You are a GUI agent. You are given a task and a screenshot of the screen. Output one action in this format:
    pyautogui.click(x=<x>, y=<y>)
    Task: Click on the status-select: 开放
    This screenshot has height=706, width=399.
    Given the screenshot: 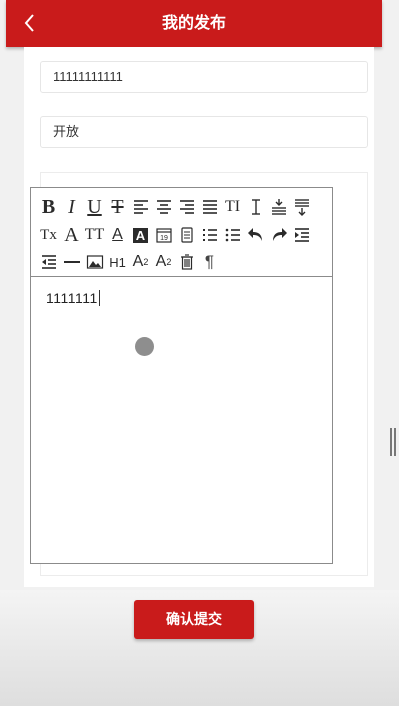 What is the action you would take?
    pyautogui.click(x=204, y=132)
    